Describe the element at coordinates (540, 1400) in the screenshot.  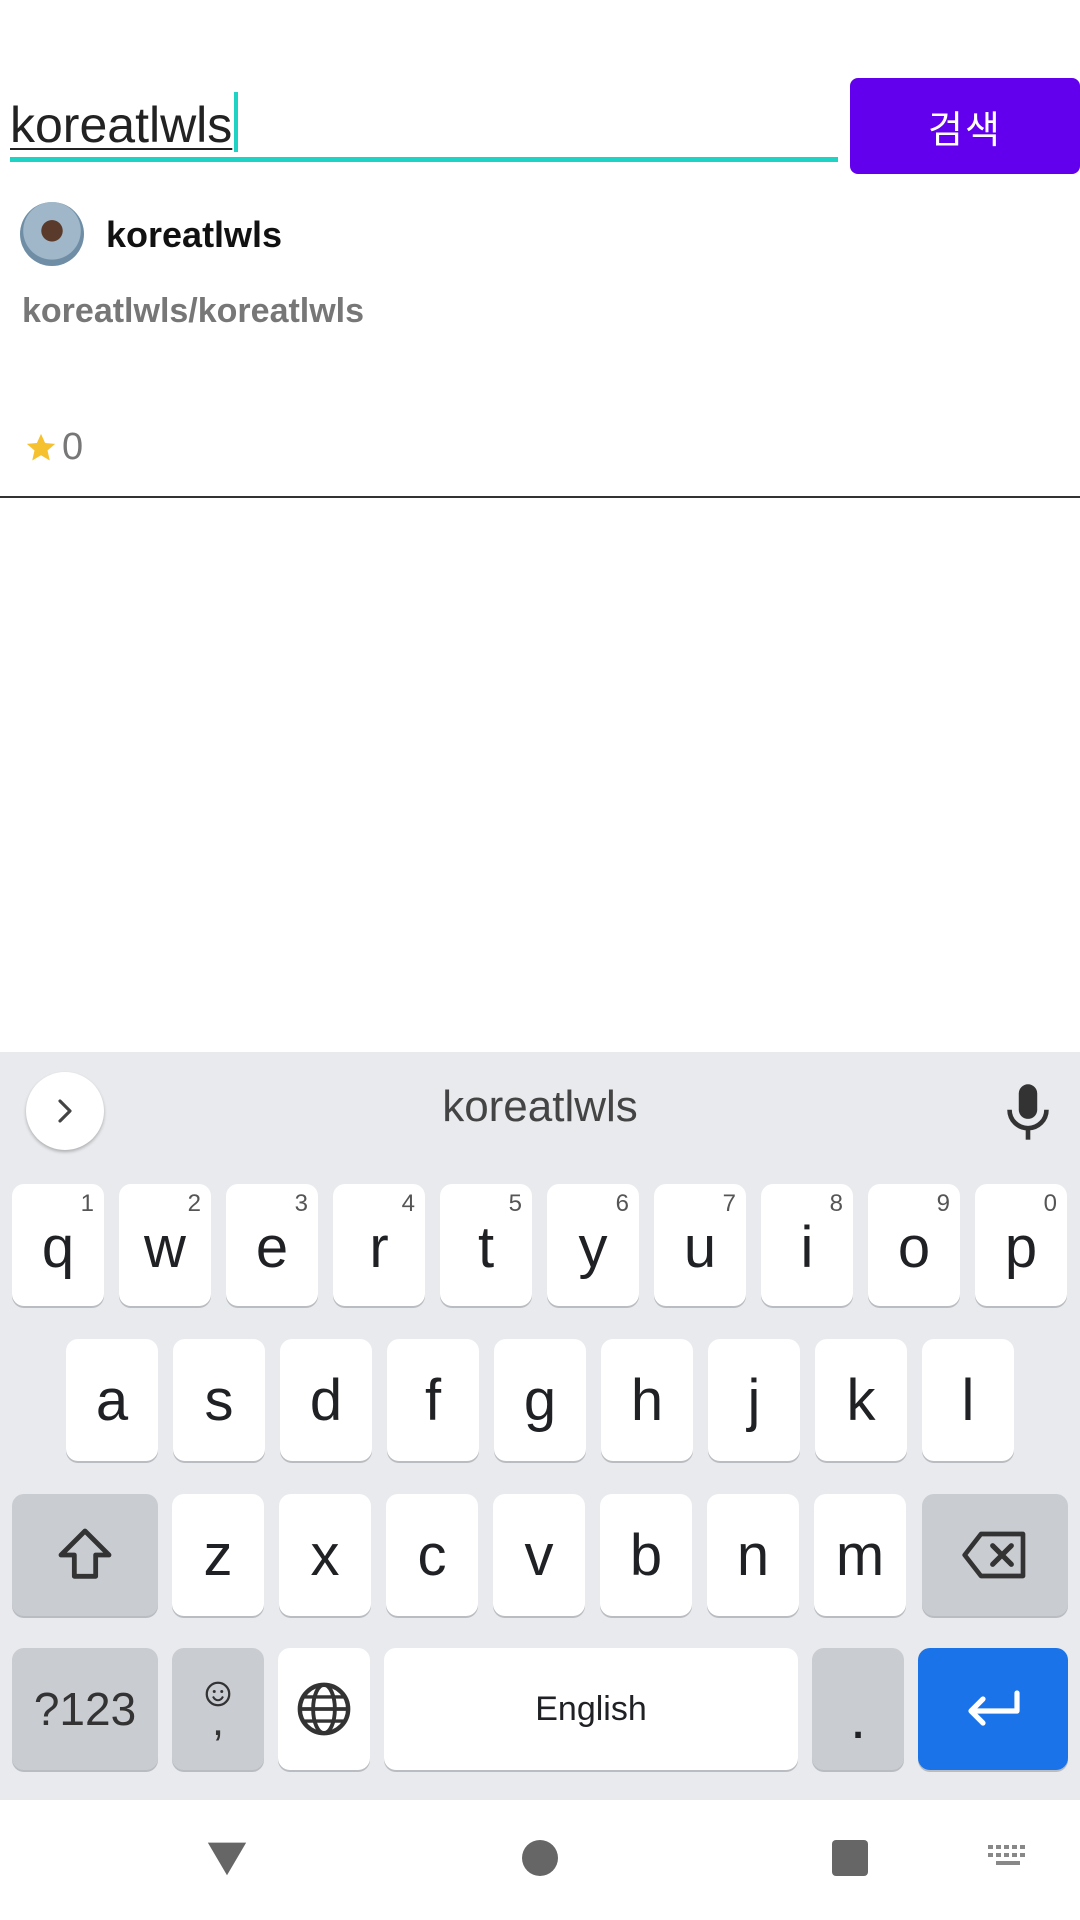
I see `key-g: g` at that location.